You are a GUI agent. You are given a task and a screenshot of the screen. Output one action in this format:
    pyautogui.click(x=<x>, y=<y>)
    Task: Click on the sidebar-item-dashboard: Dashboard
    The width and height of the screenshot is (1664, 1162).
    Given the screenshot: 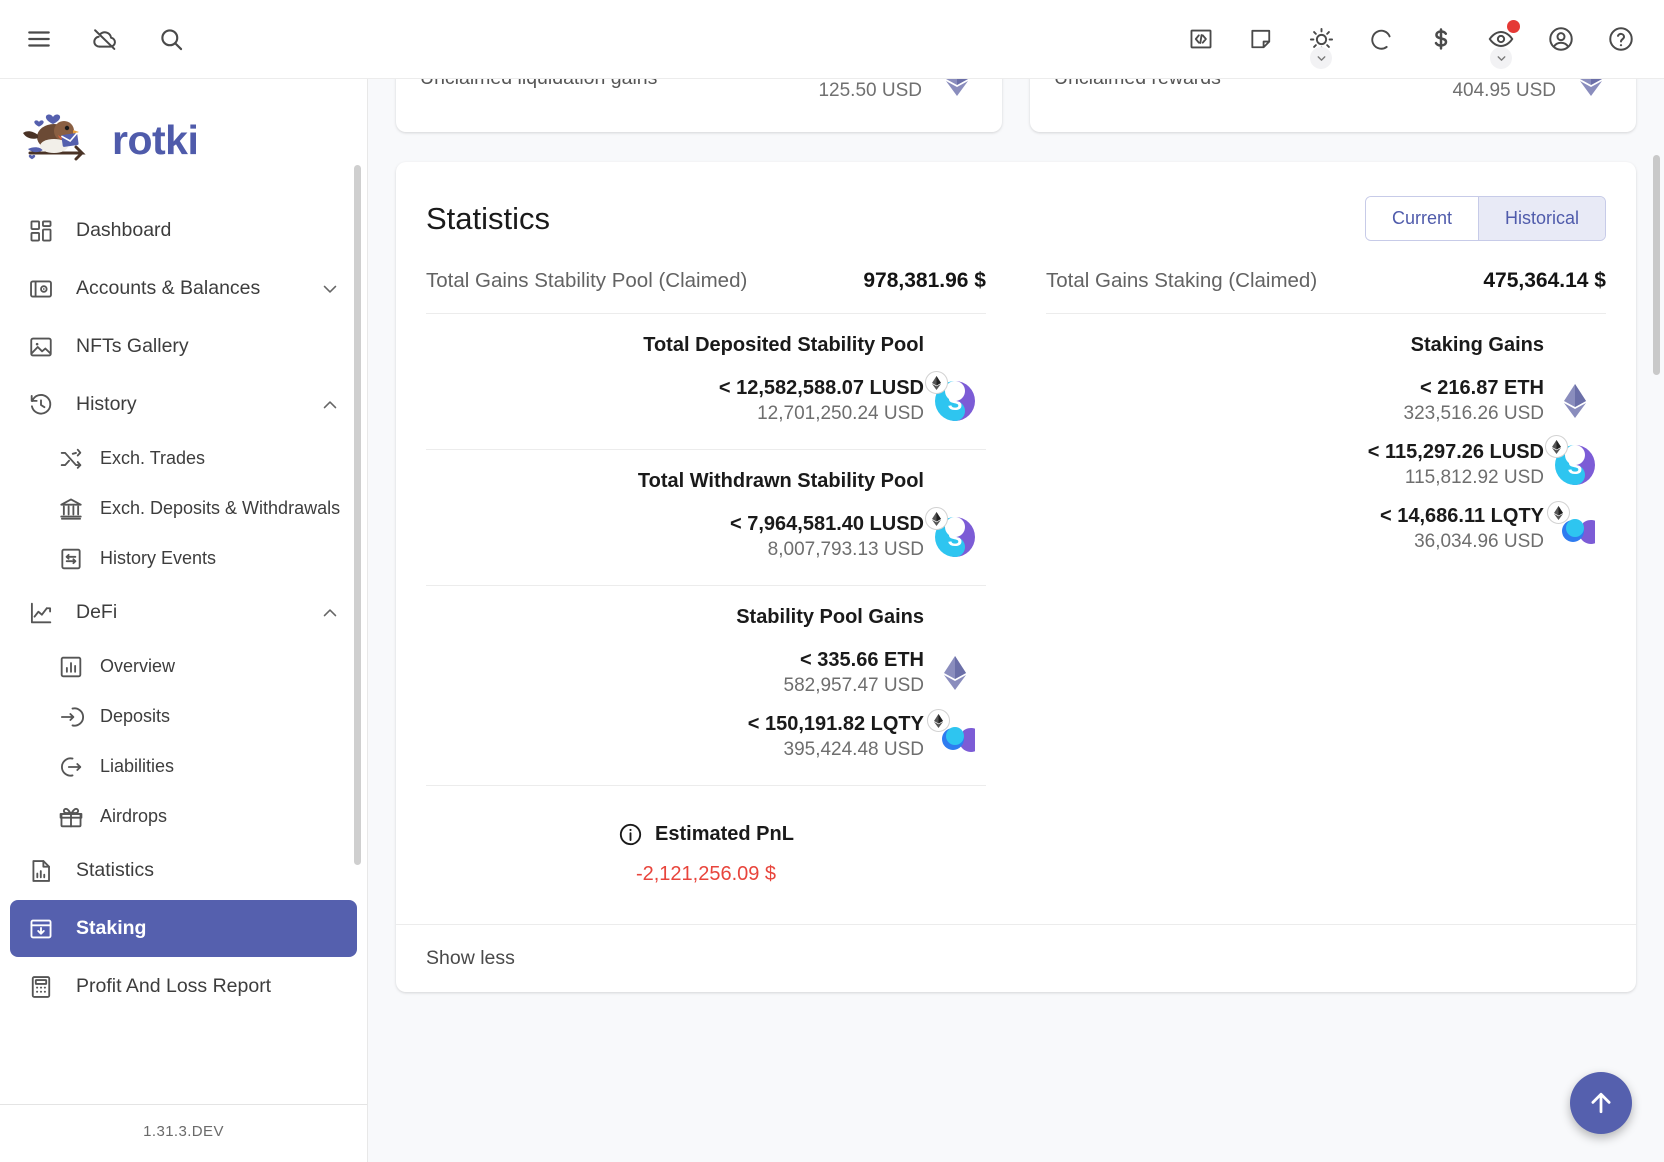 What is the action you would take?
    pyautogui.click(x=183, y=230)
    